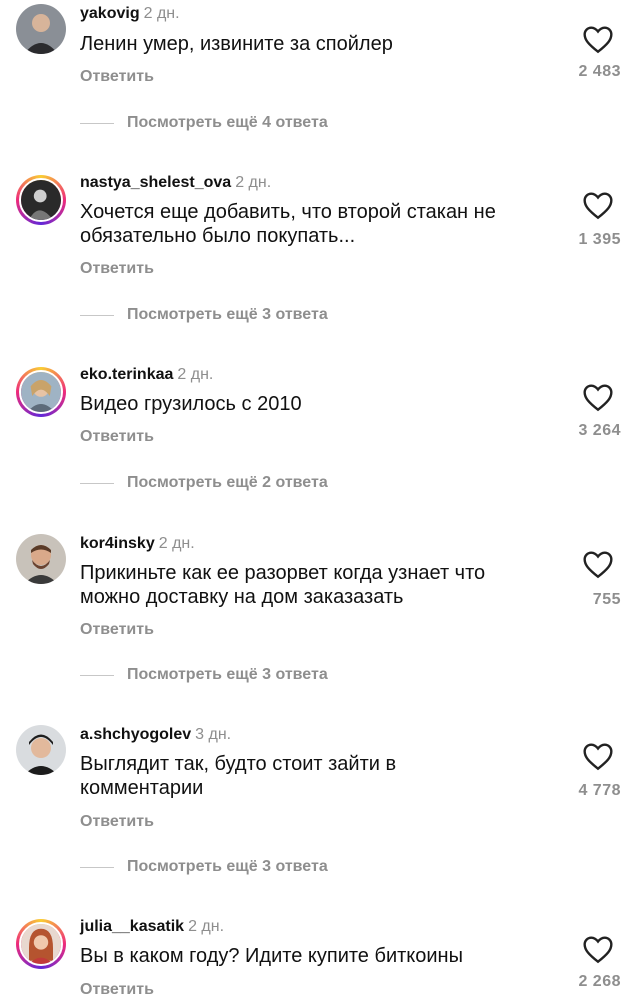 The width and height of the screenshot is (640, 1000). I want to click on view-more-replies: Посмотреть ещё 2 ответа, so click(204, 483).